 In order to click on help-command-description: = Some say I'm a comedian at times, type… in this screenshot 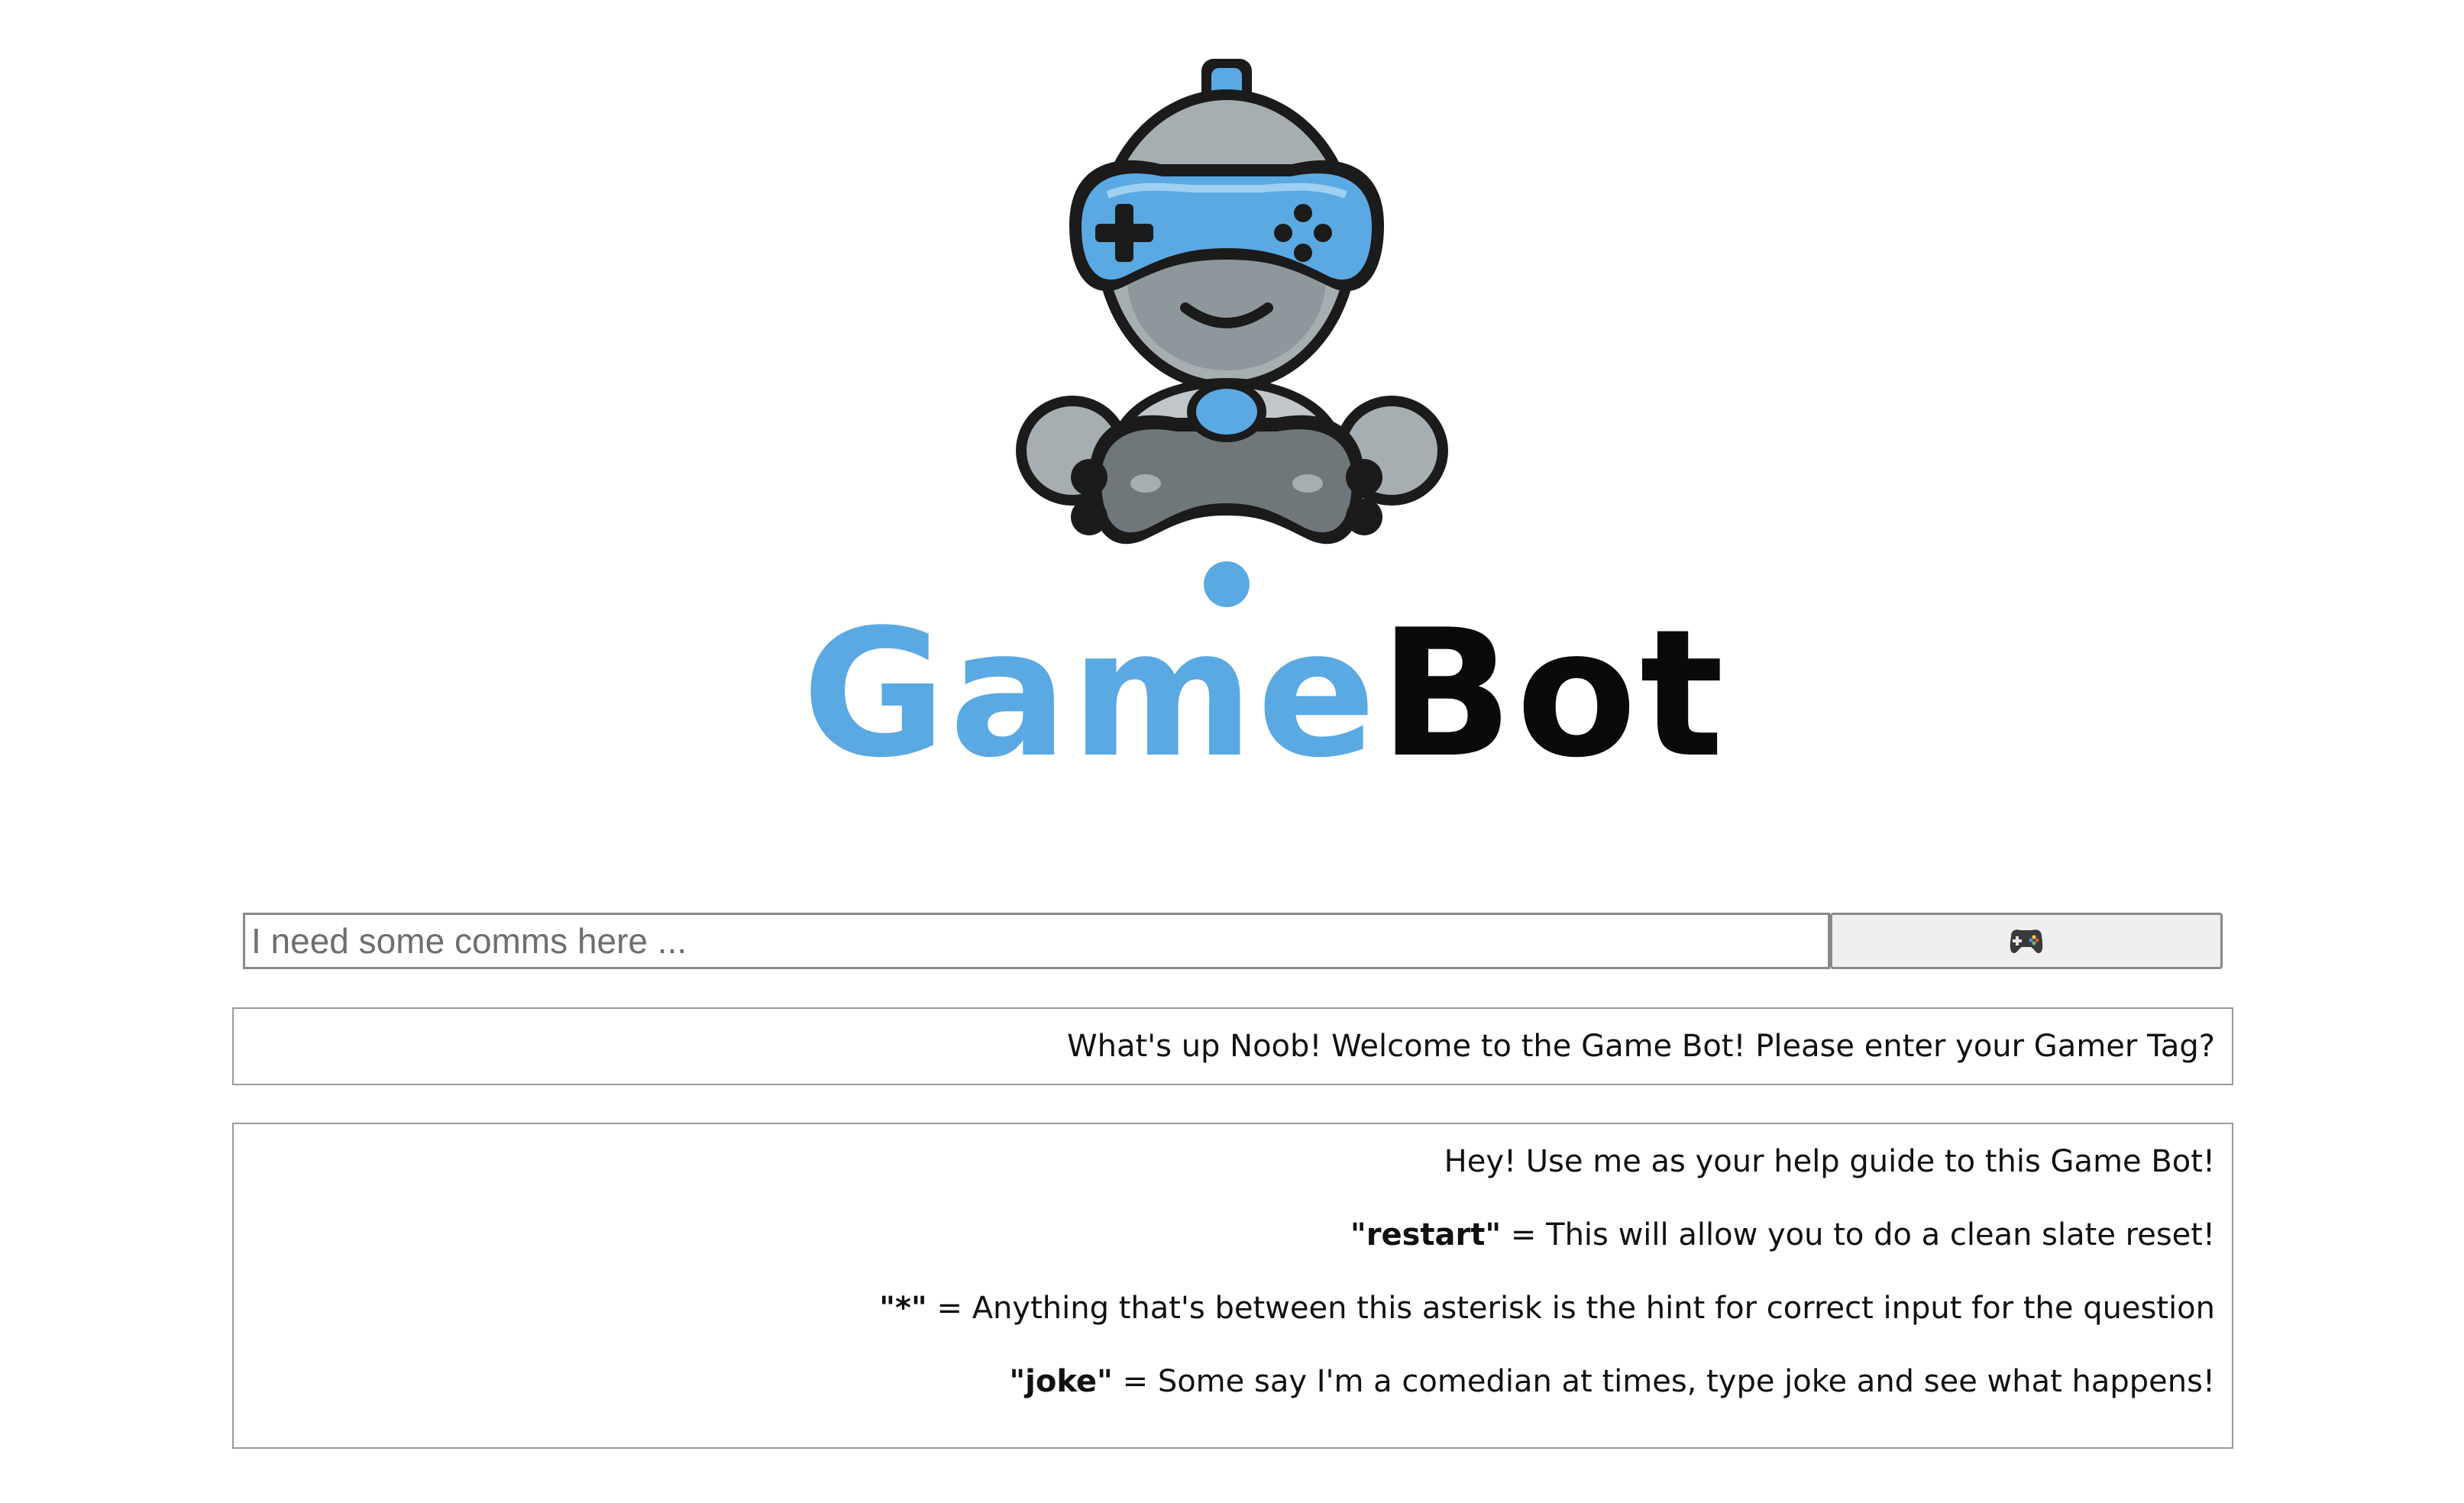, I will do `click(1664, 1381)`.